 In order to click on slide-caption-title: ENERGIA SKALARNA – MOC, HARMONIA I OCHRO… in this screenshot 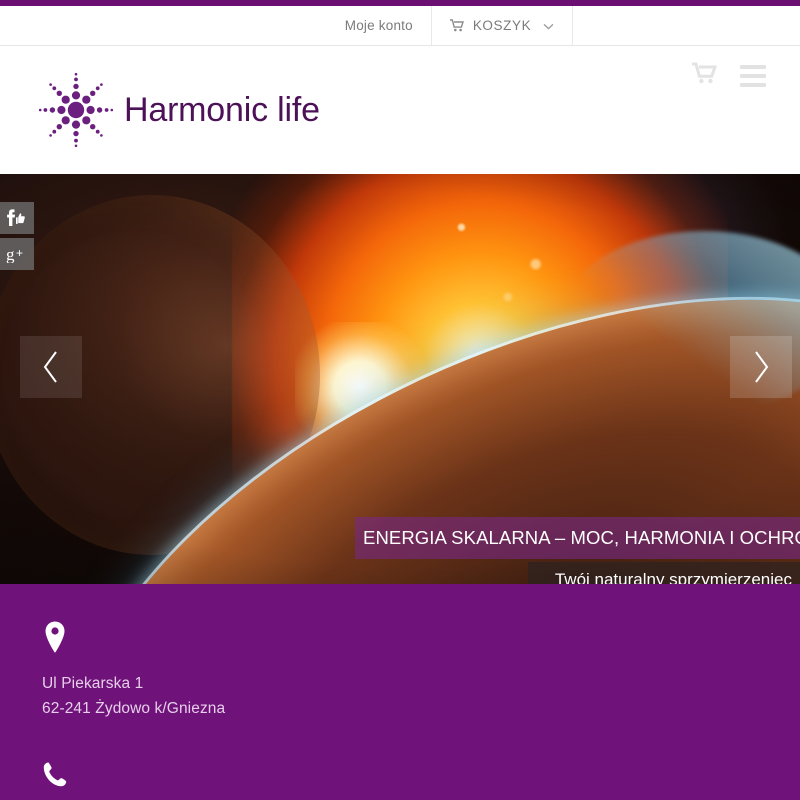, I will do `click(577, 538)`.